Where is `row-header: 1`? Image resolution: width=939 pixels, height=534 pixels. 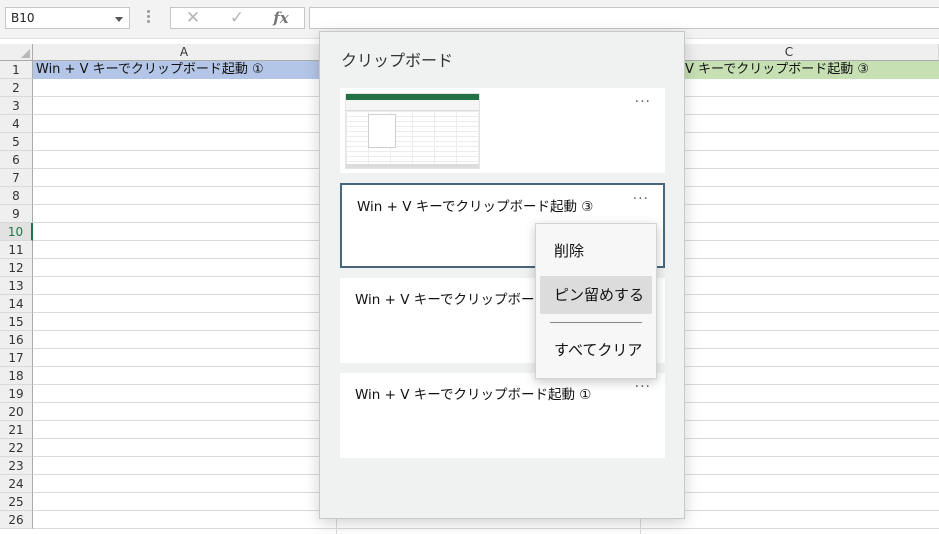
row-header: 1 is located at coordinates (16, 70).